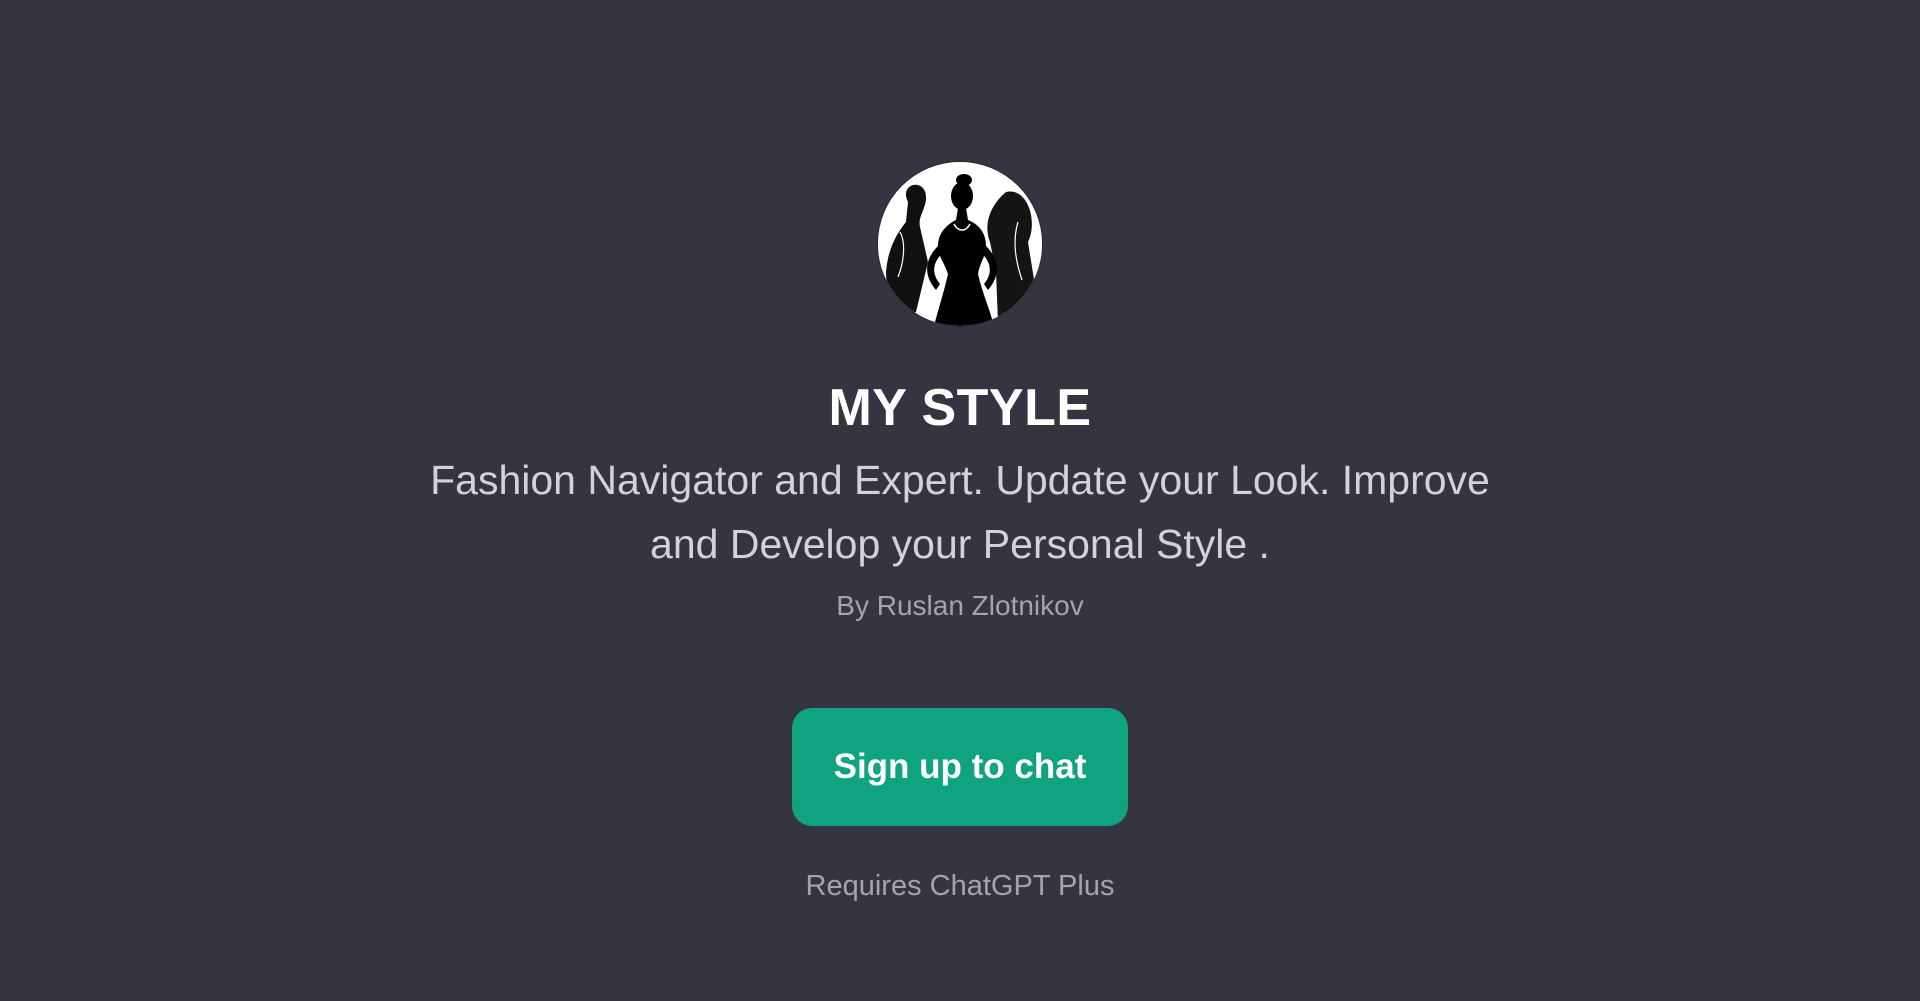 The image size is (1920, 1001). I want to click on gpt-title: MY STYLE, so click(960, 408).